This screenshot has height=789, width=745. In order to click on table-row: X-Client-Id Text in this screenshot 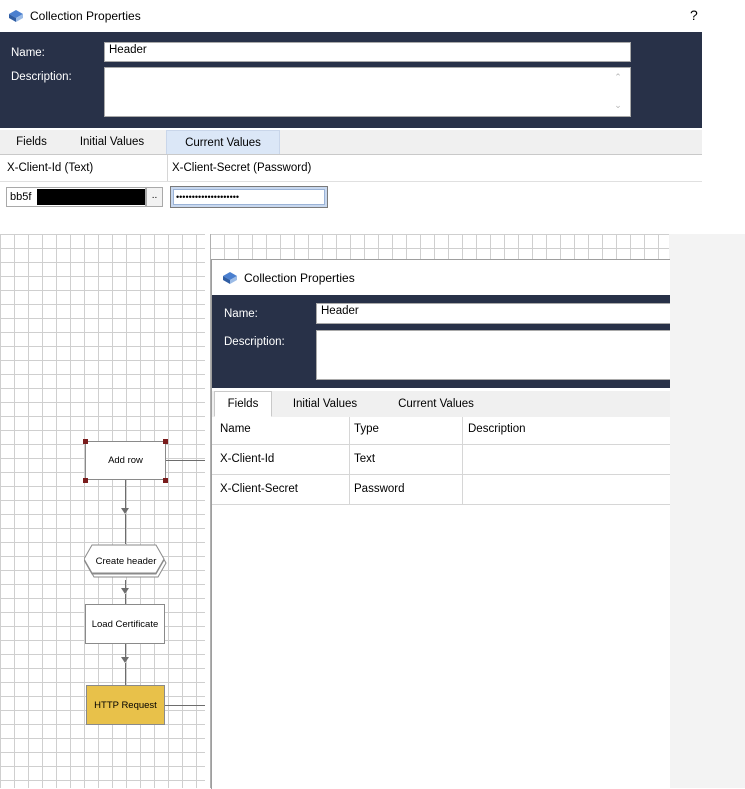, I will do `click(441, 459)`.